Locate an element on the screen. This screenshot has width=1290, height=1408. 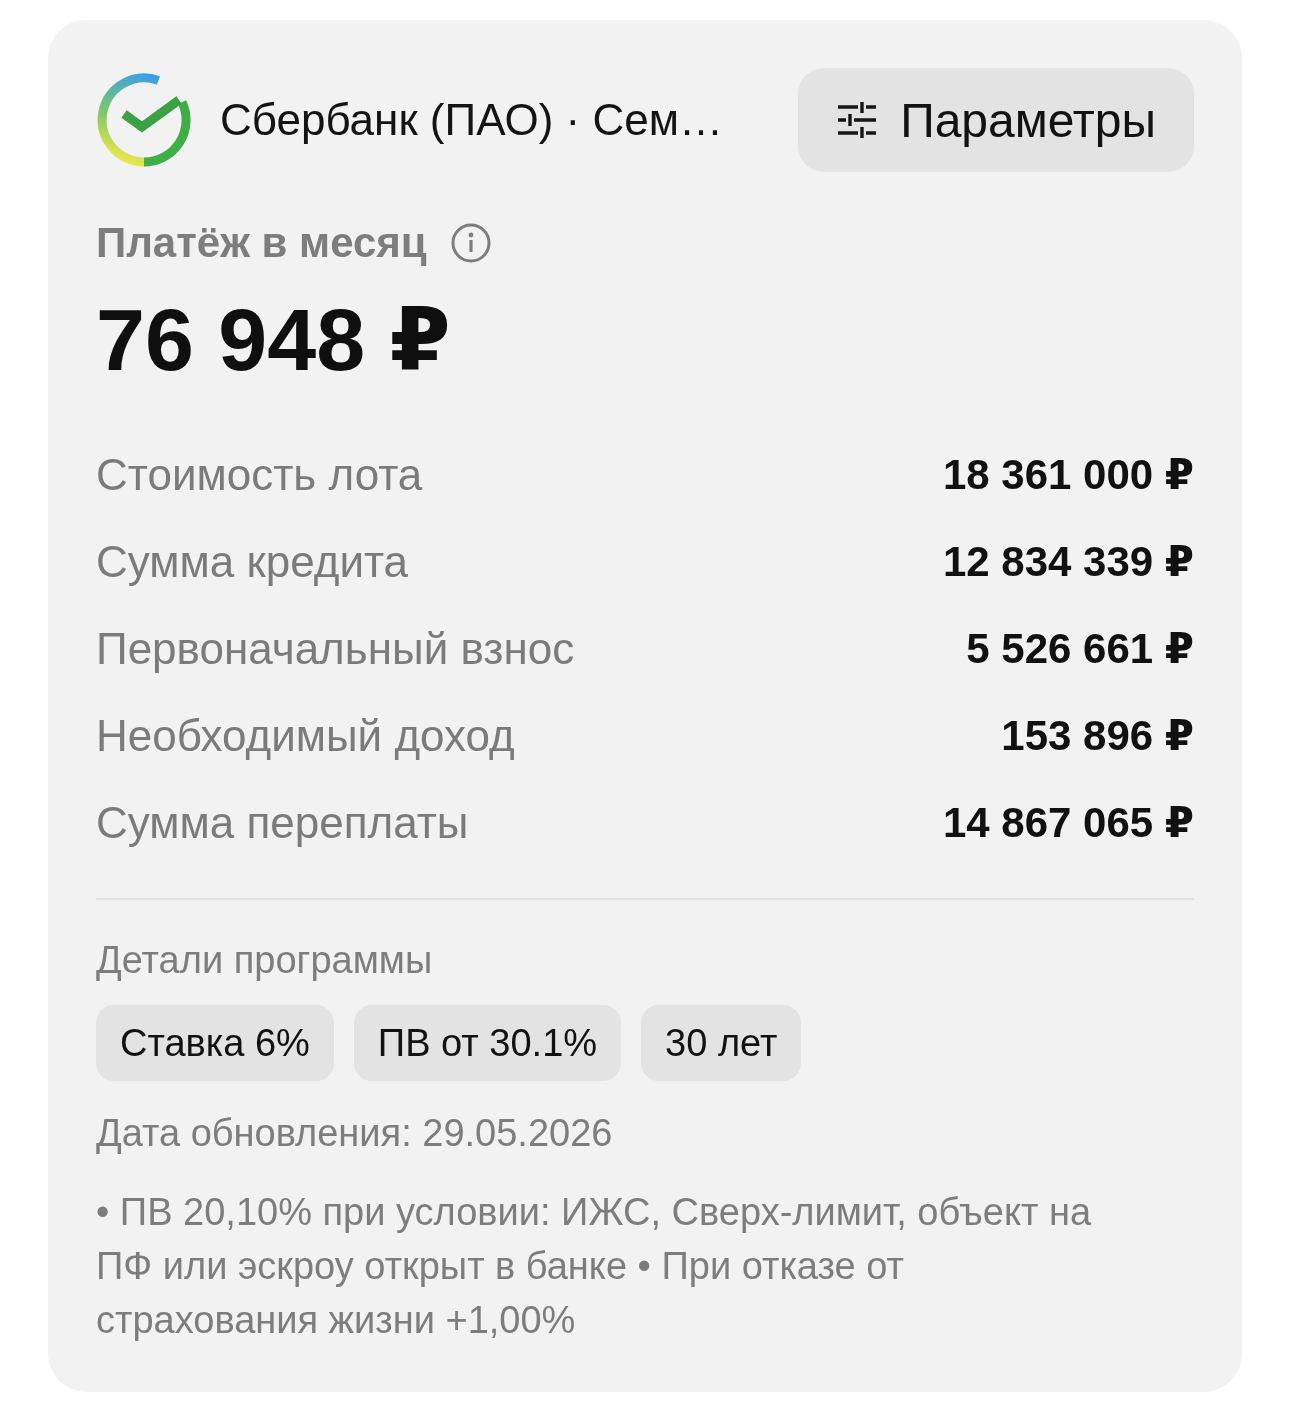
program-details-heading: Детали программы is located at coordinates (264, 960).